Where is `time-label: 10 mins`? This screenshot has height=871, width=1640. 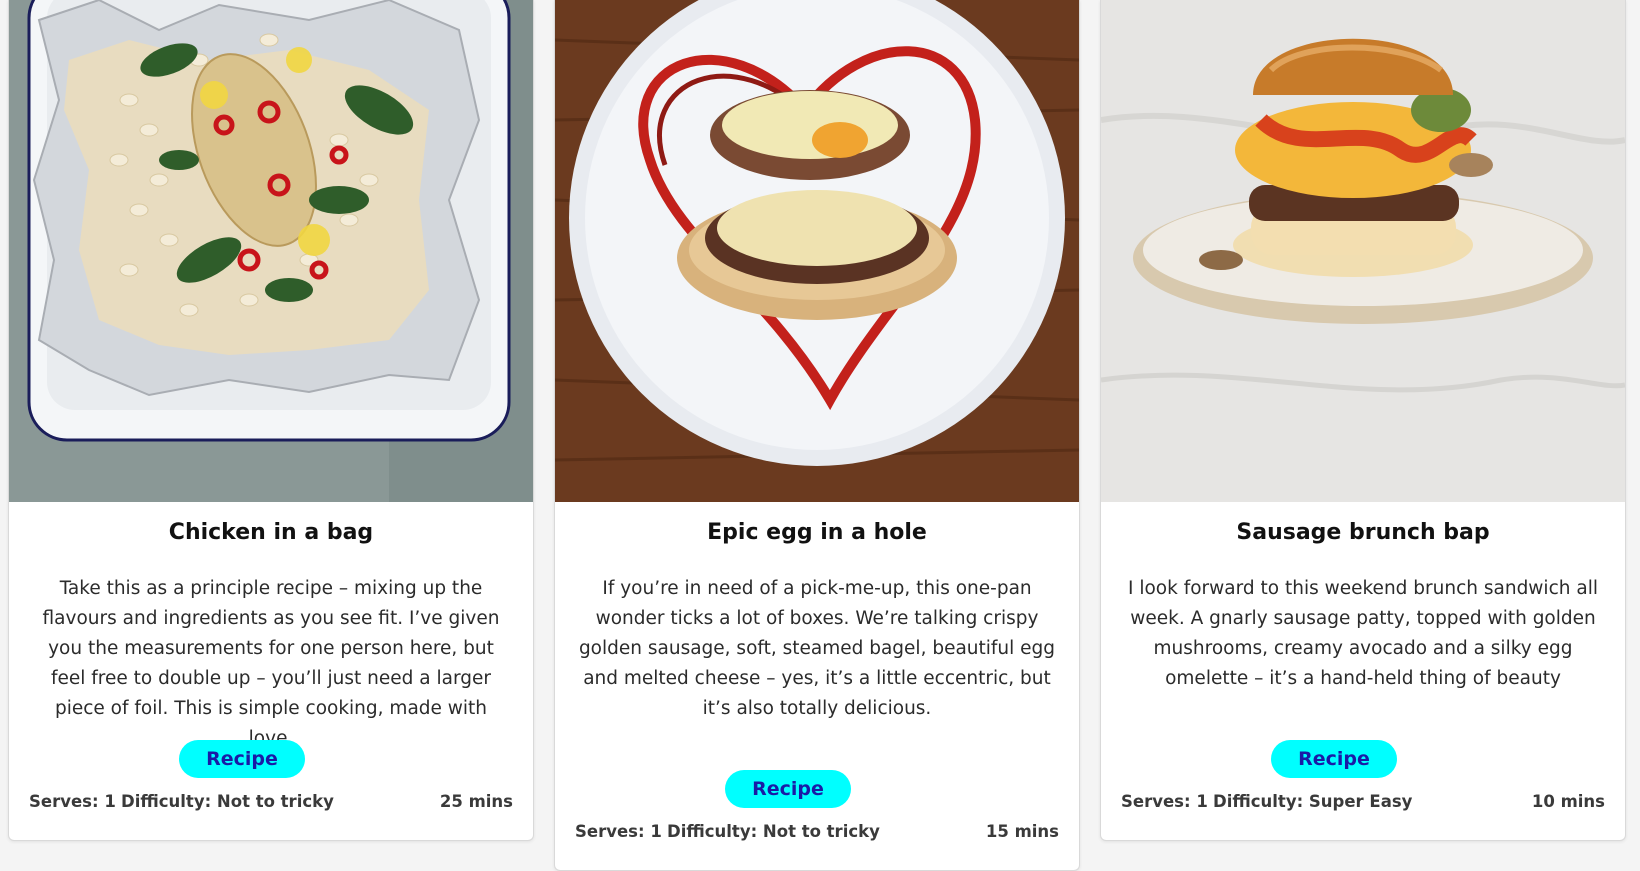 time-label: 10 mins is located at coordinates (1568, 801).